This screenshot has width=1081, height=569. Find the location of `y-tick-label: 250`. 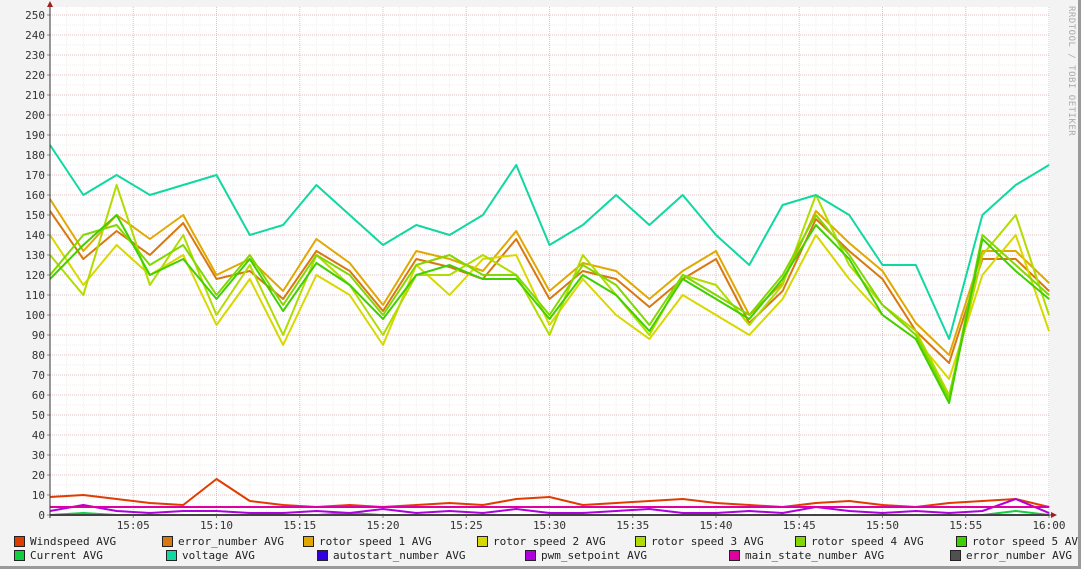

y-tick-label: 250 is located at coordinates (35, 15).